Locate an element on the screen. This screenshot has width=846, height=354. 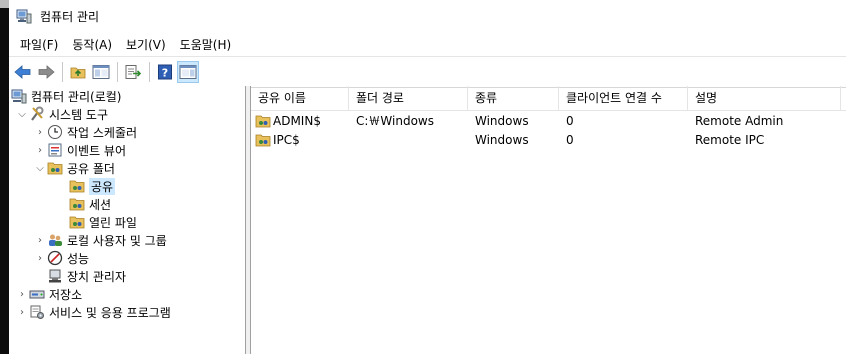
event-viewer-icon is located at coordinates (55, 150).